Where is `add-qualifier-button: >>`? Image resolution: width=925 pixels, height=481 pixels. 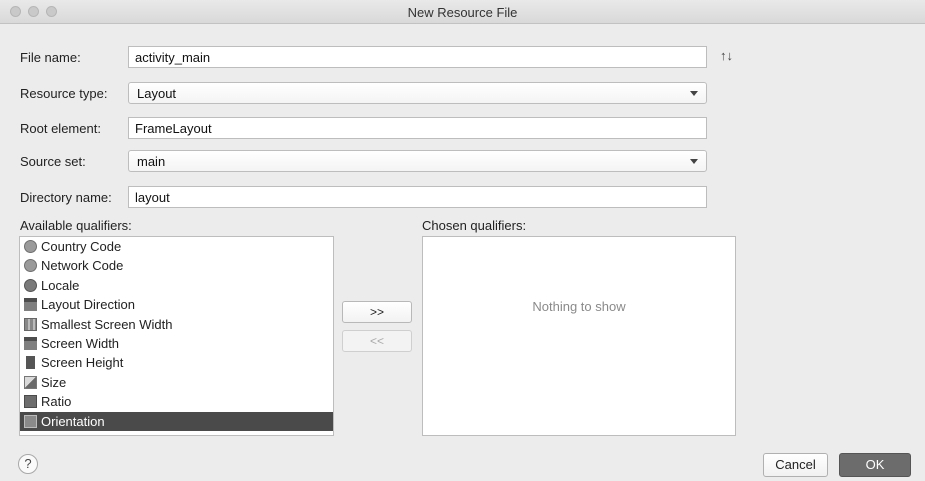
add-qualifier-button: >> is located at coordinates (377, 312).